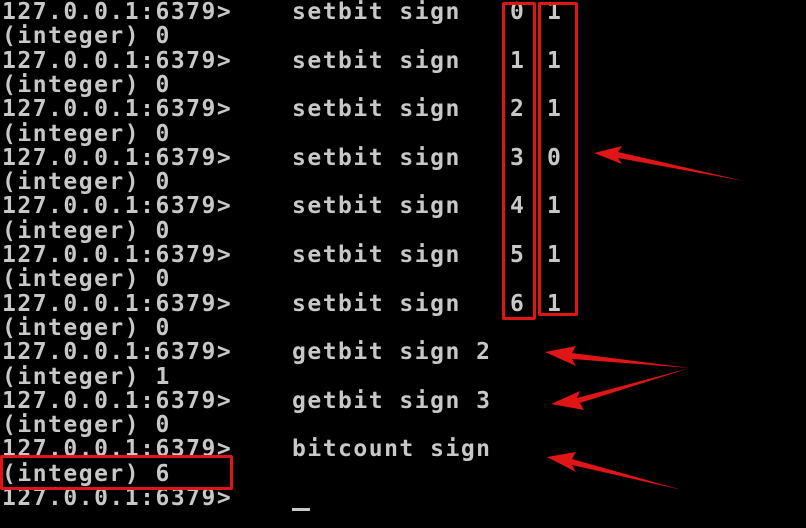 The height and width of the screenshot is (528, 806). Describe the element at coordinates (614, 471) in the screenshot. I see `arrow-to-bitcount-icon` at that location.